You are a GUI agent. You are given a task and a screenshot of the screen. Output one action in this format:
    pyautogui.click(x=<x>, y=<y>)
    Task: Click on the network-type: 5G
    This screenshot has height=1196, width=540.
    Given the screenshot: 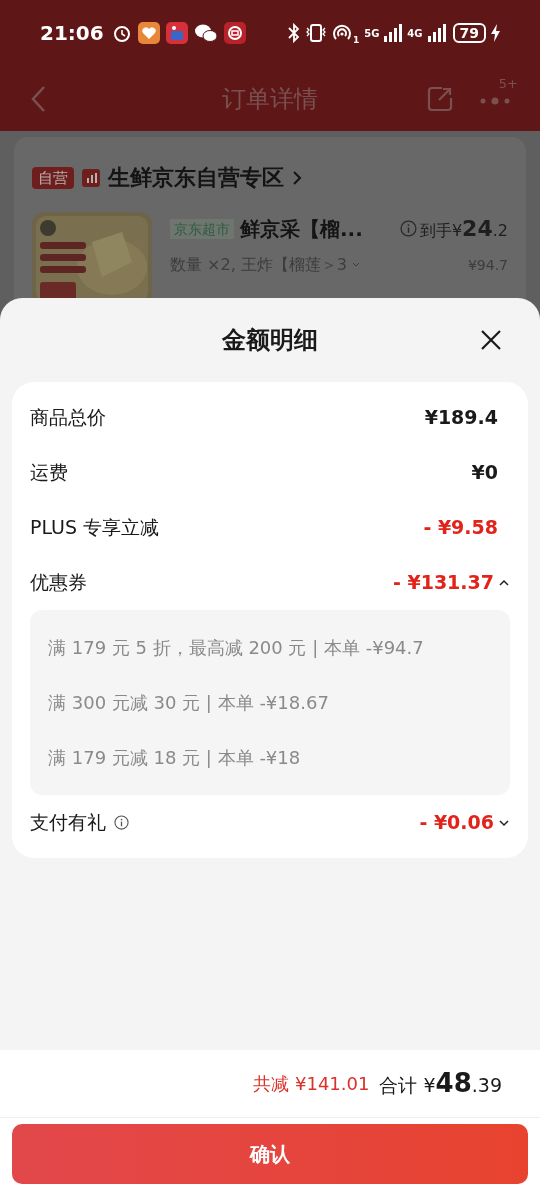 What is the action you would take?
    pyautogui.click(x=372, y=33)
    